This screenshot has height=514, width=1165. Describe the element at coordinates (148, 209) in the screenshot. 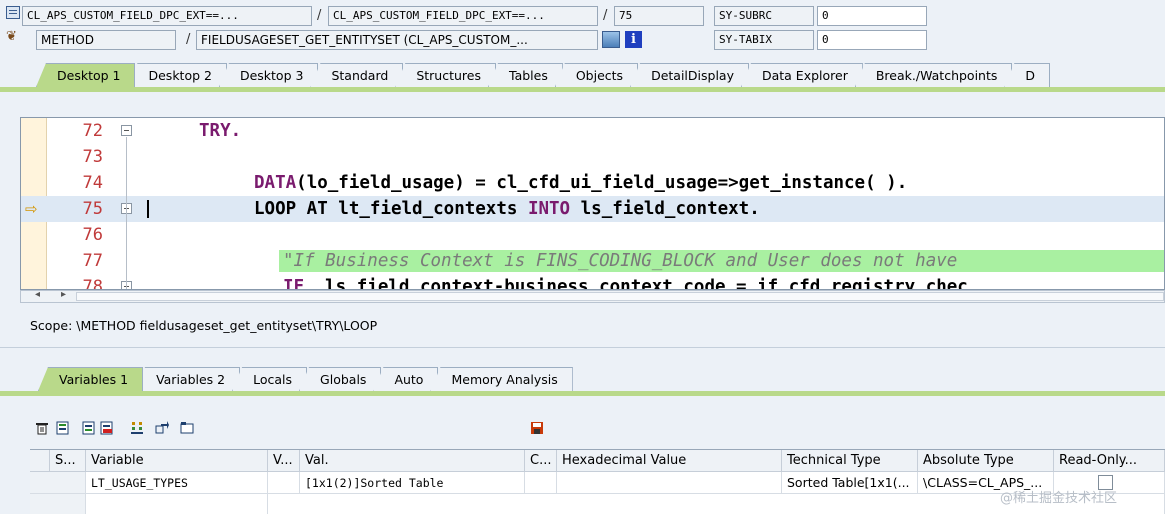

I see `text-cursor` at that location.